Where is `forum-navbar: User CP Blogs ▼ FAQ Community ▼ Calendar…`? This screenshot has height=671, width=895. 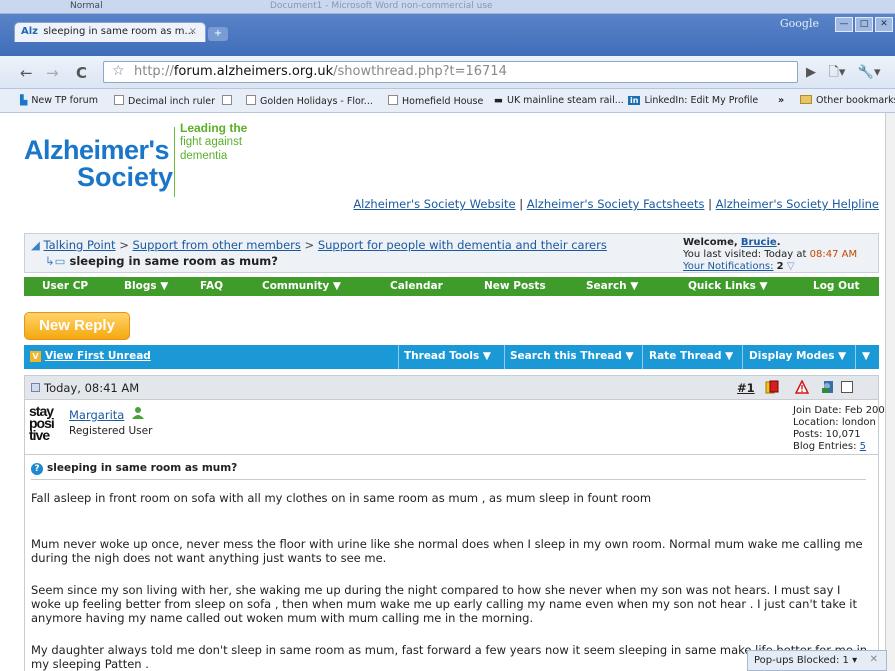 forum-navbar: User CP Blogs ▼ FAQ Community ▼ Calendar… is located at coordinates (451, 286).